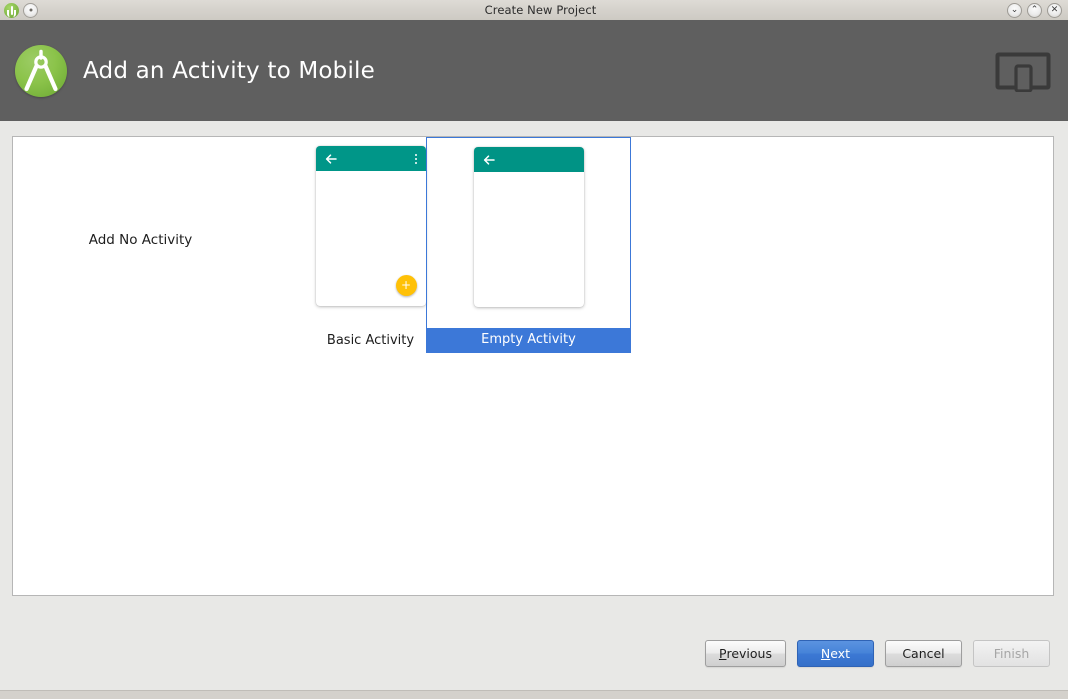 The image size is (1068, 699). Describe the element at coordinates (749, 653) in the screenshot. I see `previous-button-label: revious` at that location.